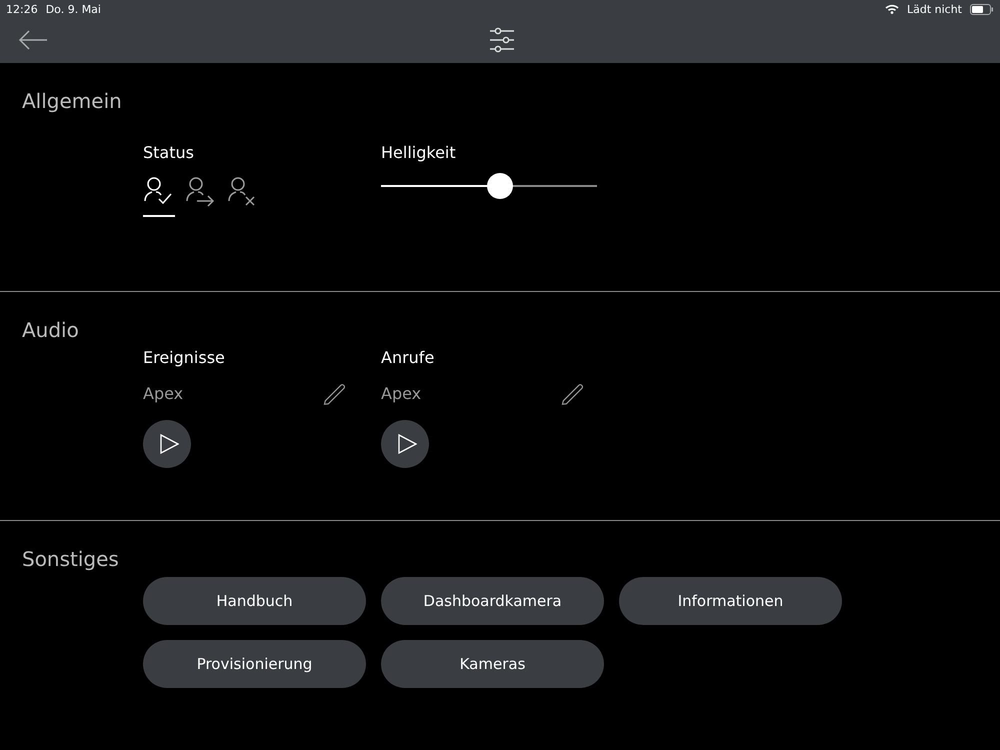 The height and width of the screenshot is (750, 1000). I want to click on menu-button: Kameras, so click(492, 664).